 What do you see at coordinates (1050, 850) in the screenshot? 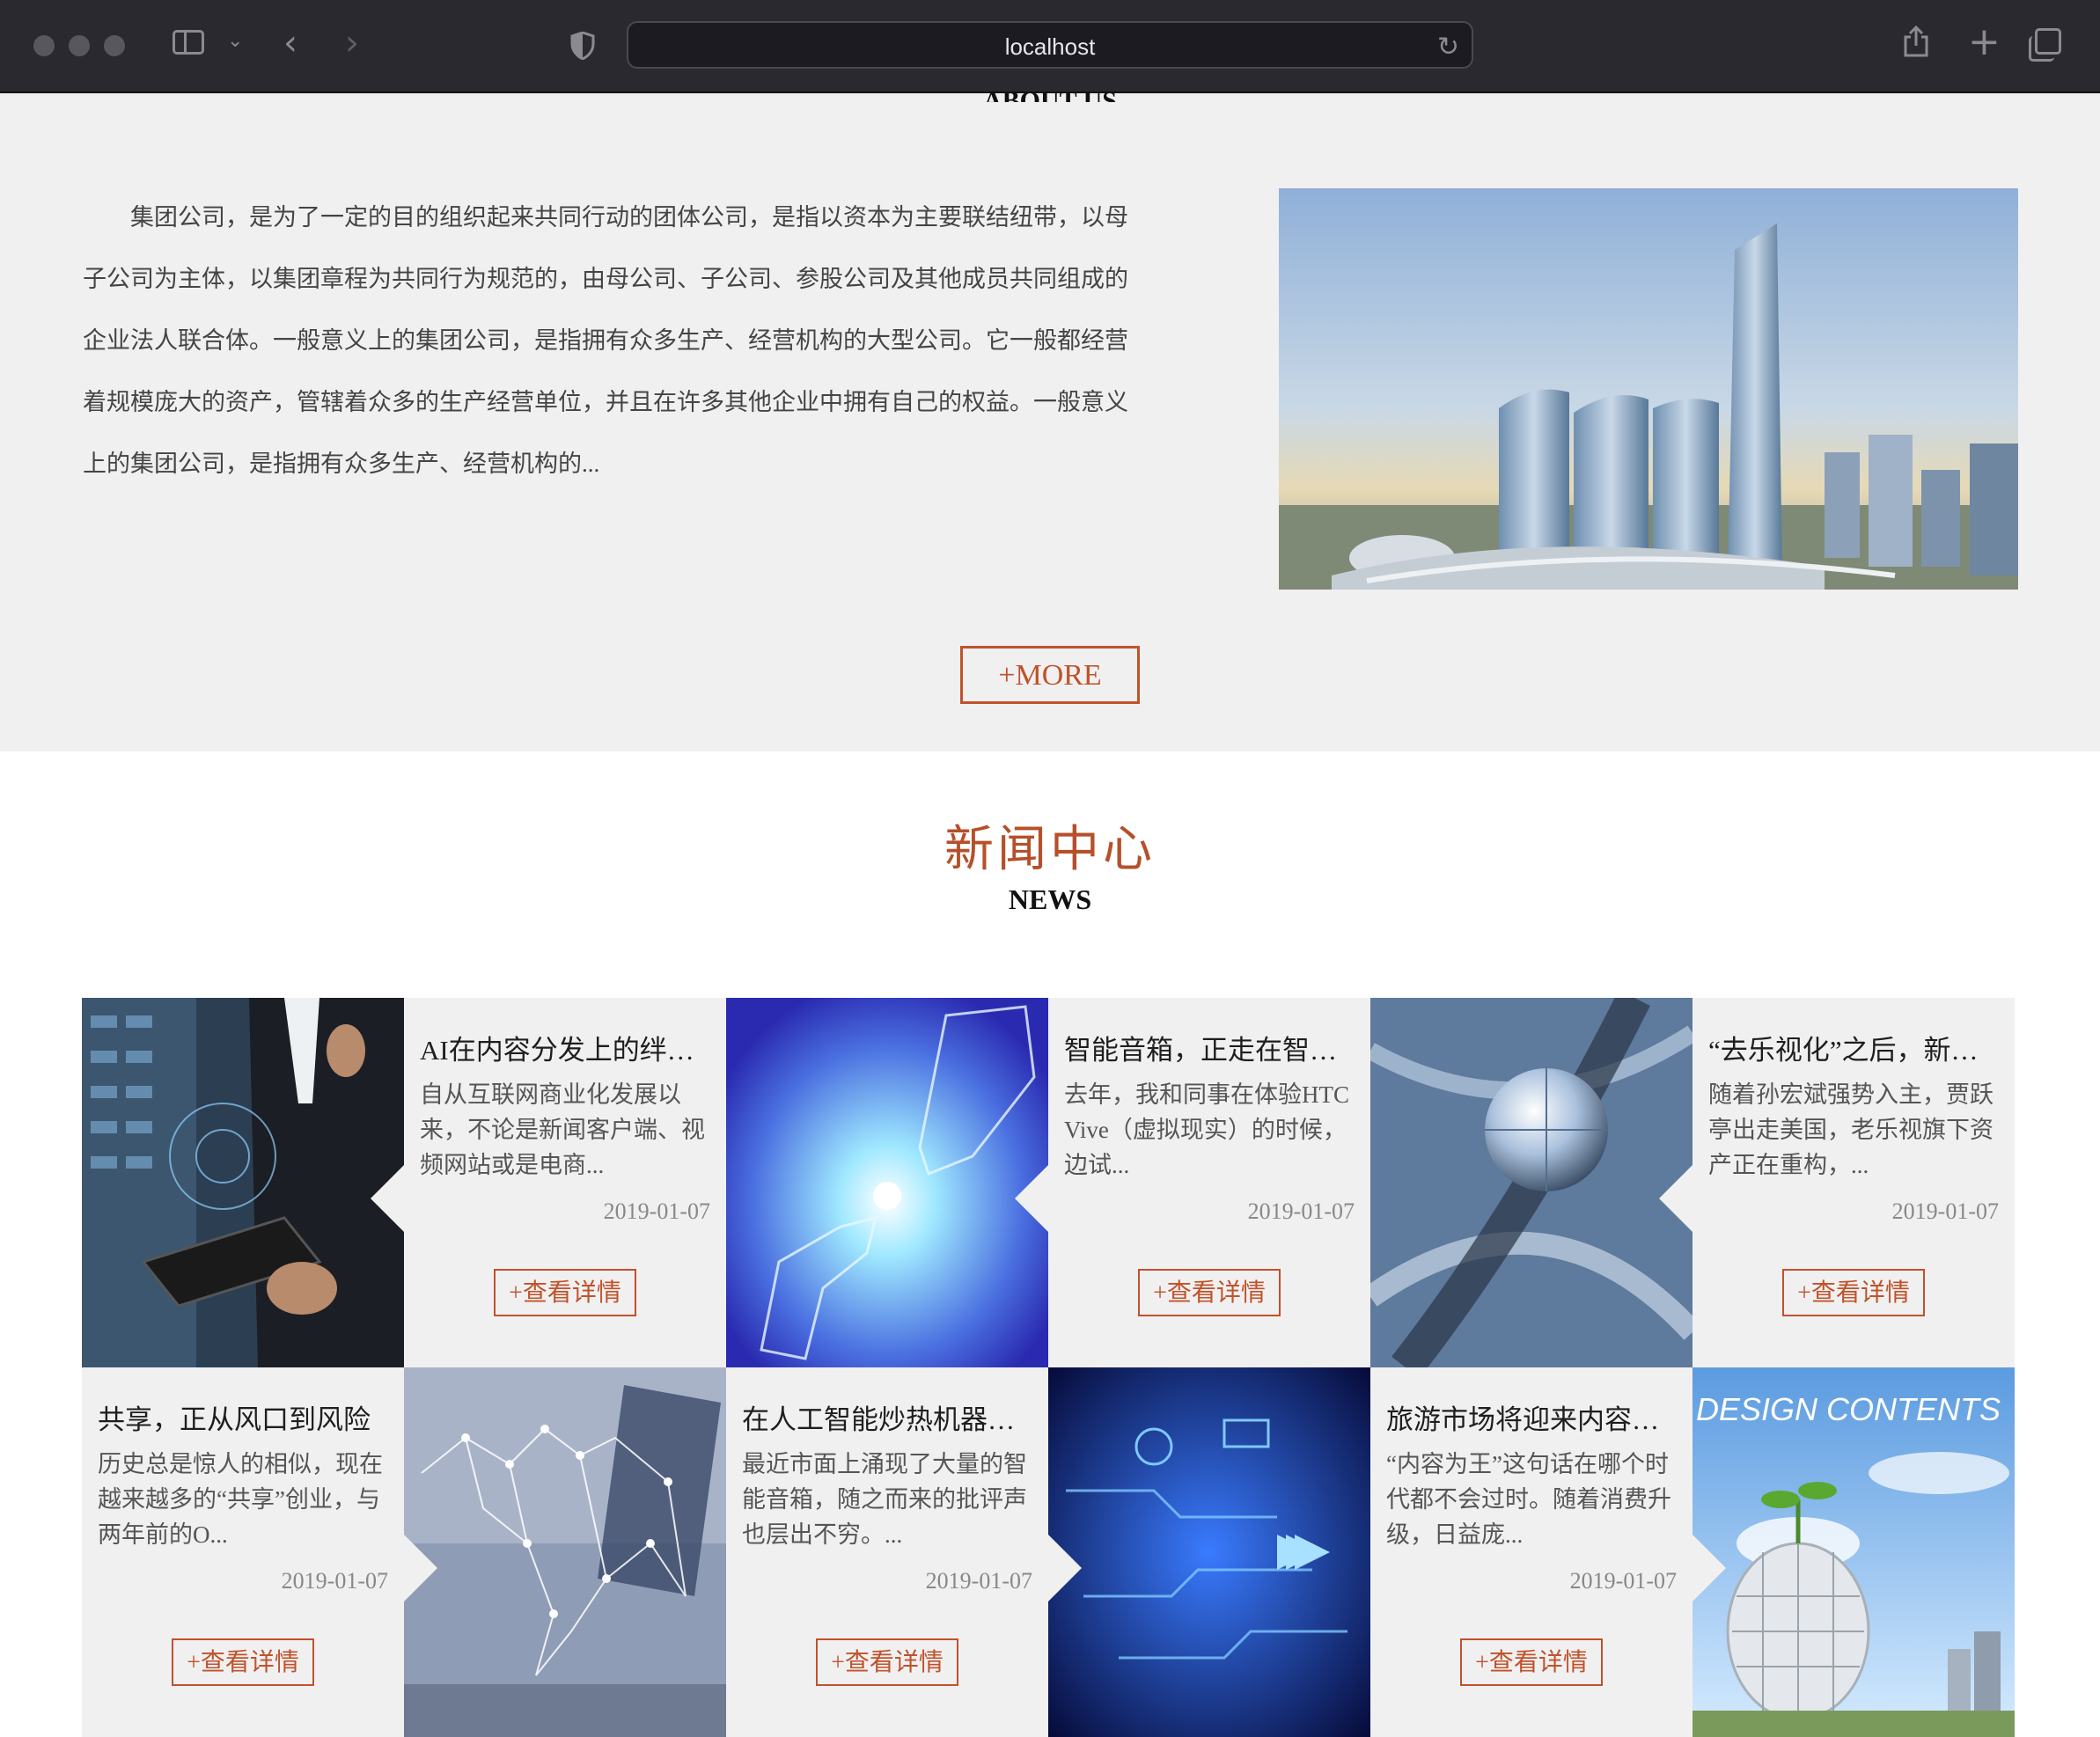
I see `news-title: 新闻中心` at bounding box center [1050, 850].